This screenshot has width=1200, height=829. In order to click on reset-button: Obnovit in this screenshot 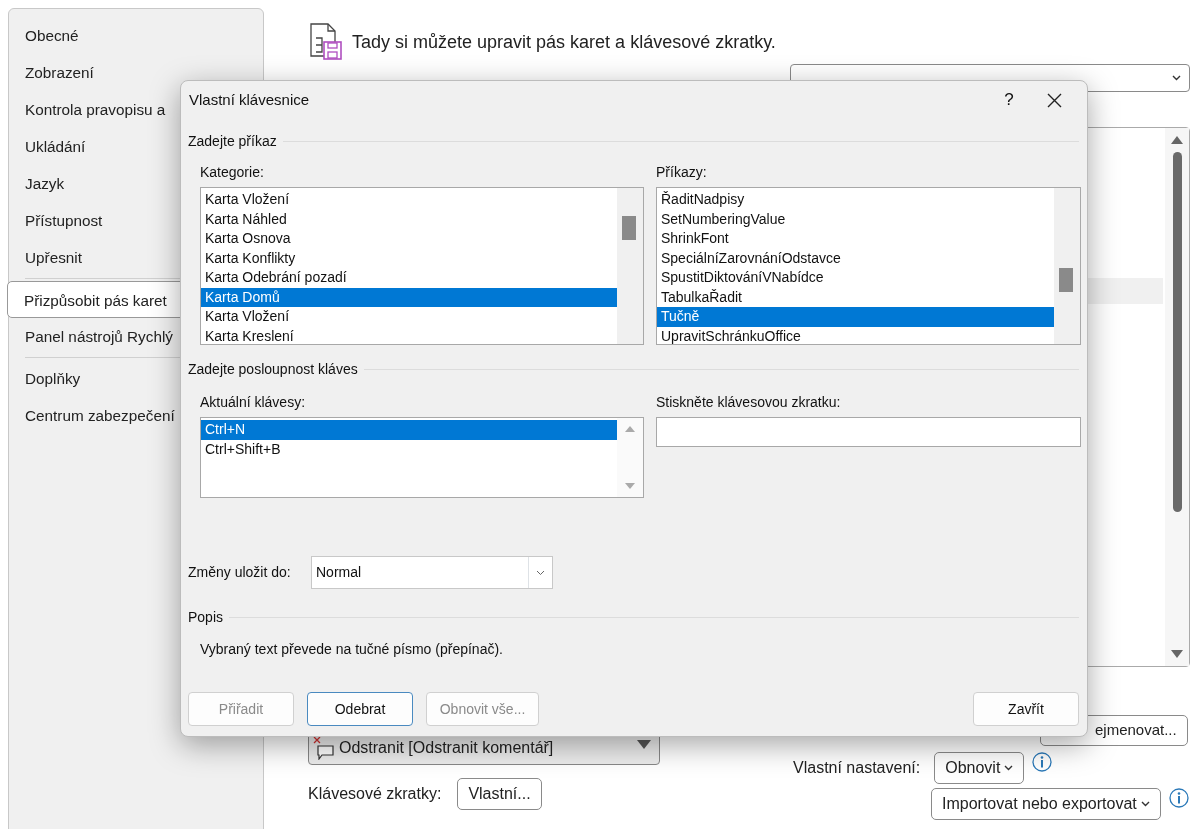, I will do `click(979, 767)`.